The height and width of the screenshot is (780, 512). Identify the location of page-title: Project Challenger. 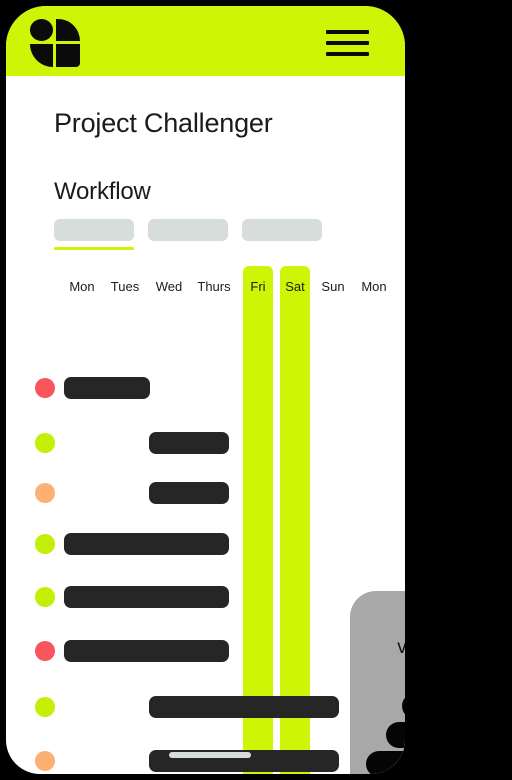
(163, 123).